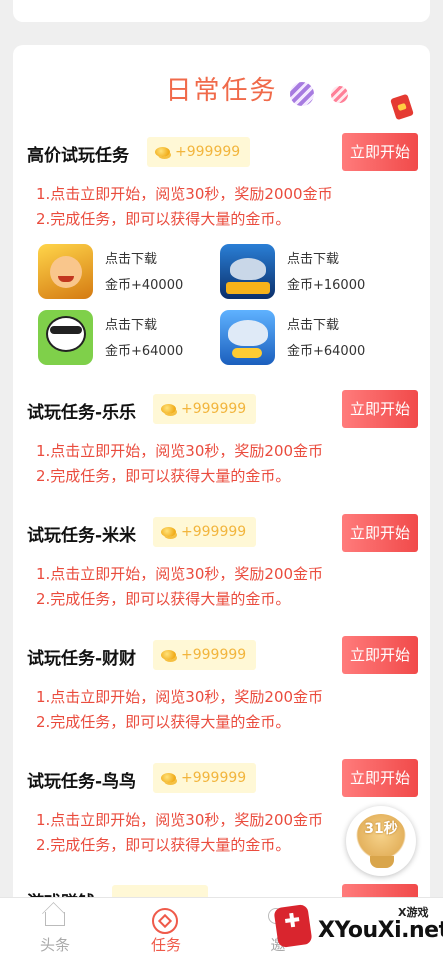 The height and width of the screenshot is (961, 443). What do you see at coordinates (326, 285) in the screenshot?
I see `app-coins: 金币+16000` at bounding box center [326, 285].